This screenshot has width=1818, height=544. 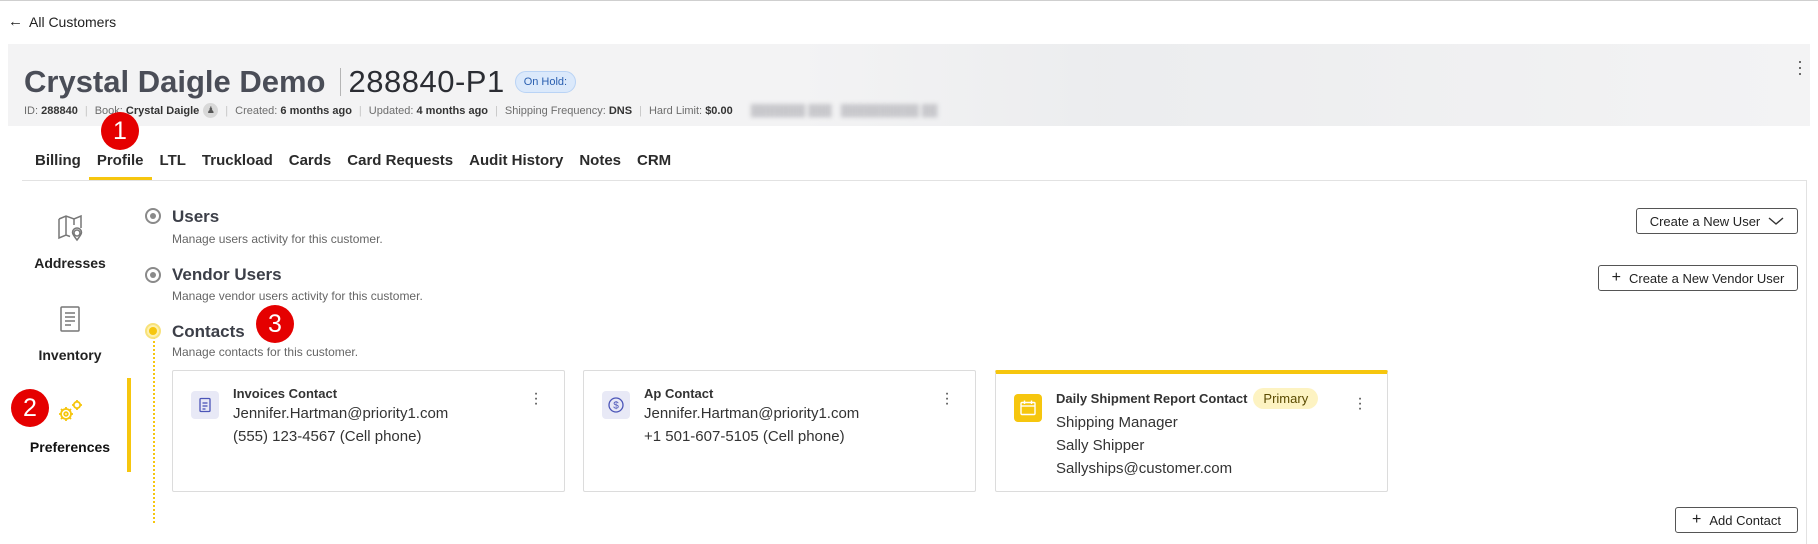 What do you see at coordinates (173, 166) in the screenshot?
I see `tab-ltl: LTL` at bounding box center [173, 166].